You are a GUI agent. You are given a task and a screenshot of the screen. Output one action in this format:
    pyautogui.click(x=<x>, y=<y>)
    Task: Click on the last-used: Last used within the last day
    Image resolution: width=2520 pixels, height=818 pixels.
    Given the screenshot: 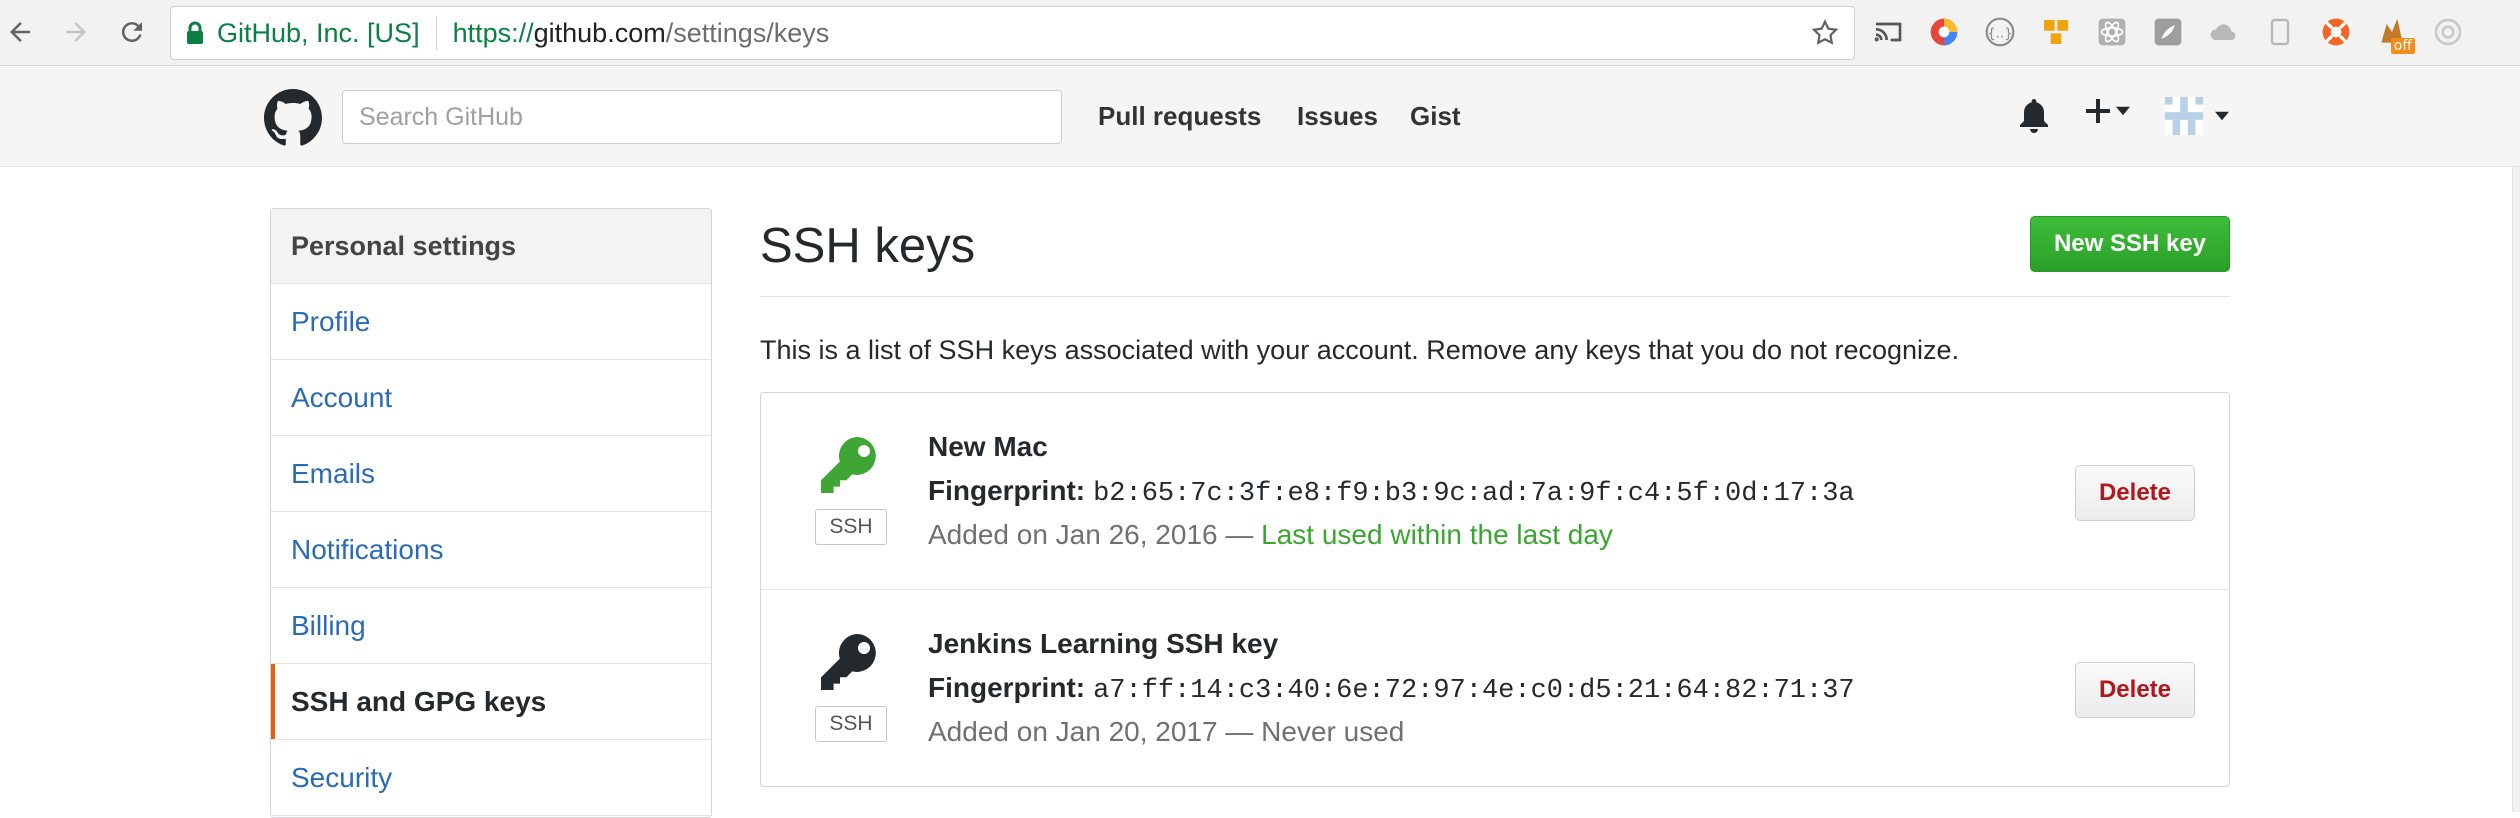 What is the action you would take?
    pyautogui.click(x=1437, y=534)
    